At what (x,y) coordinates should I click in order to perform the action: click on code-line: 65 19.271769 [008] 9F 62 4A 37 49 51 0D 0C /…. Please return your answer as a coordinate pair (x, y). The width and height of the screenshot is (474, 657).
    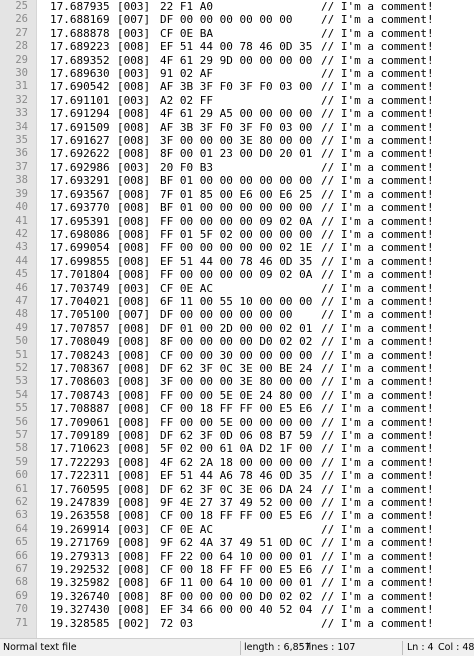
    Looking at the image, I should click on (237, 542).